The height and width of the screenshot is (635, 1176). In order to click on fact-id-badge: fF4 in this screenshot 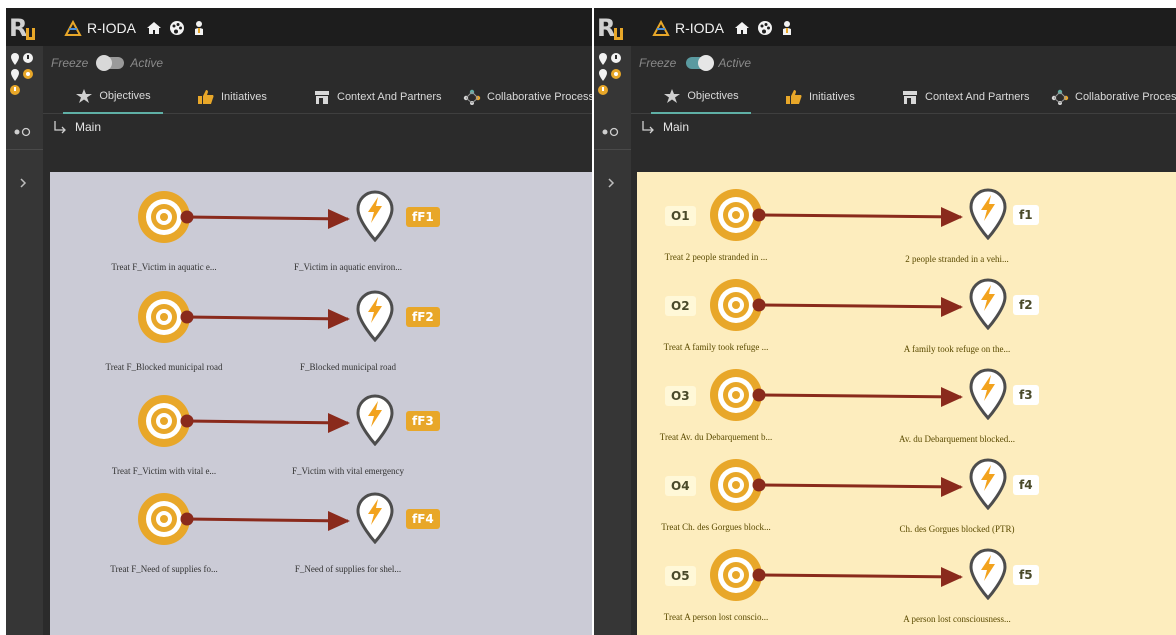, I will do `click(423, 519)`.